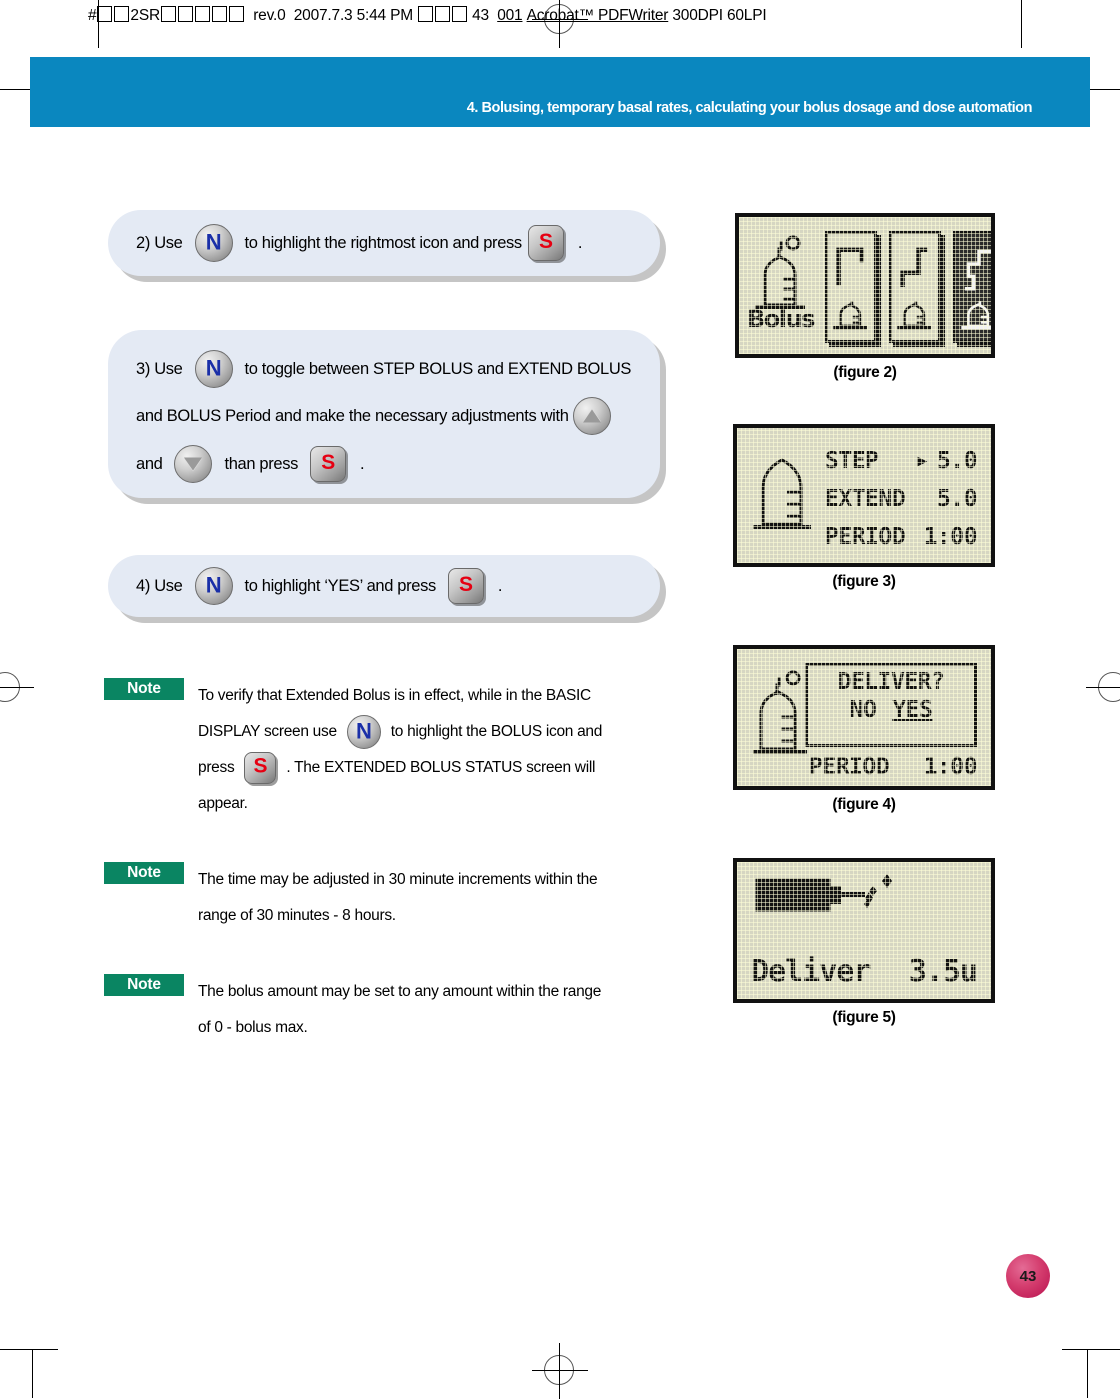 Image resolution: width=1120 pixels, height=1399 pixels. I want to click on step-3-line-3: and than press ., so click(398, 464).